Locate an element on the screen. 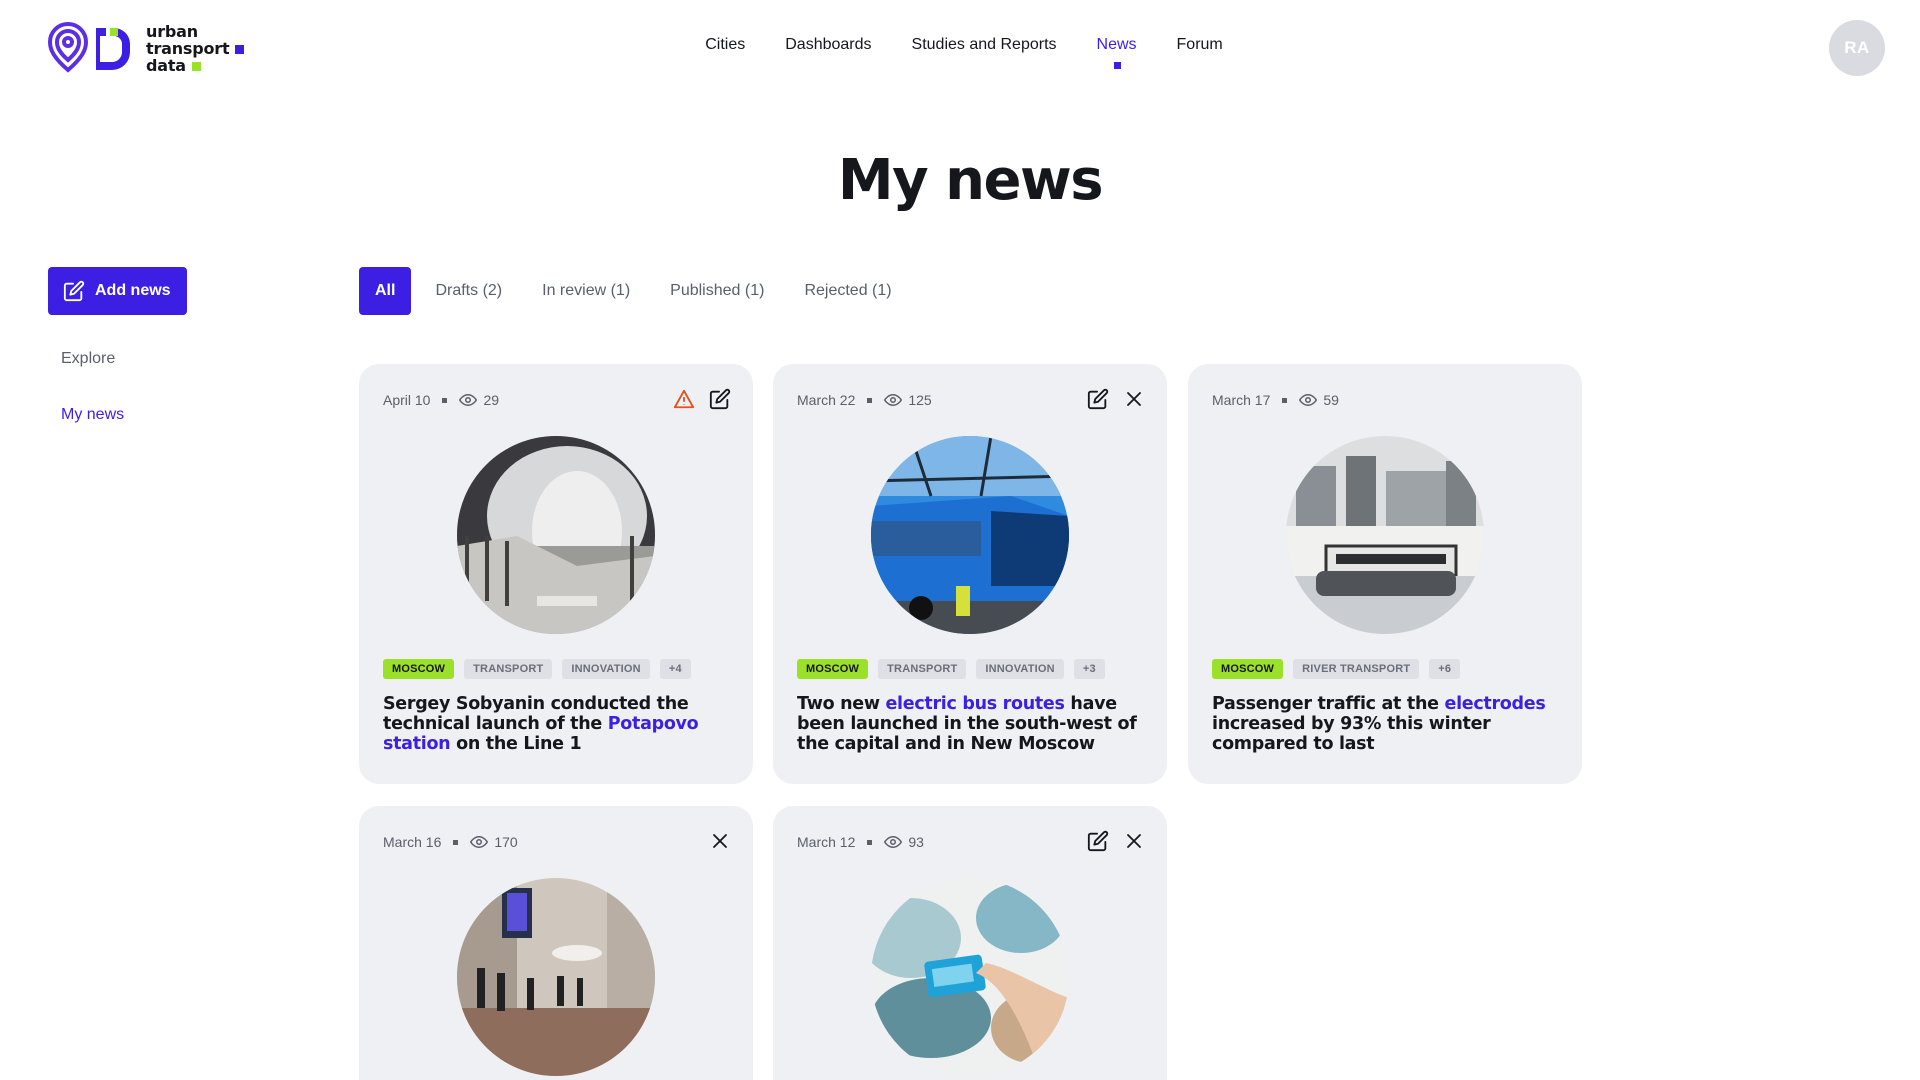 The height and width of the screenshot is (1080, 1920). title-highlight-link: electrodes is located at coordinates (1495, 704).